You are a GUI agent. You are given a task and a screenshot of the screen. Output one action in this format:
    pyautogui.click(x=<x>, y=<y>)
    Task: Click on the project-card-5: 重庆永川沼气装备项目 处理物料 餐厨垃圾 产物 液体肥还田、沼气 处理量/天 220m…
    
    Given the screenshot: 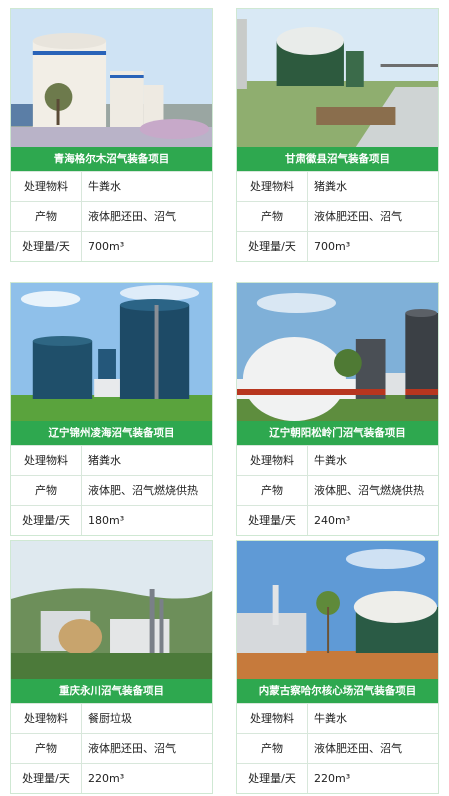 What is the action you would take?
    pyautogui.click(x=111, y=667)
    